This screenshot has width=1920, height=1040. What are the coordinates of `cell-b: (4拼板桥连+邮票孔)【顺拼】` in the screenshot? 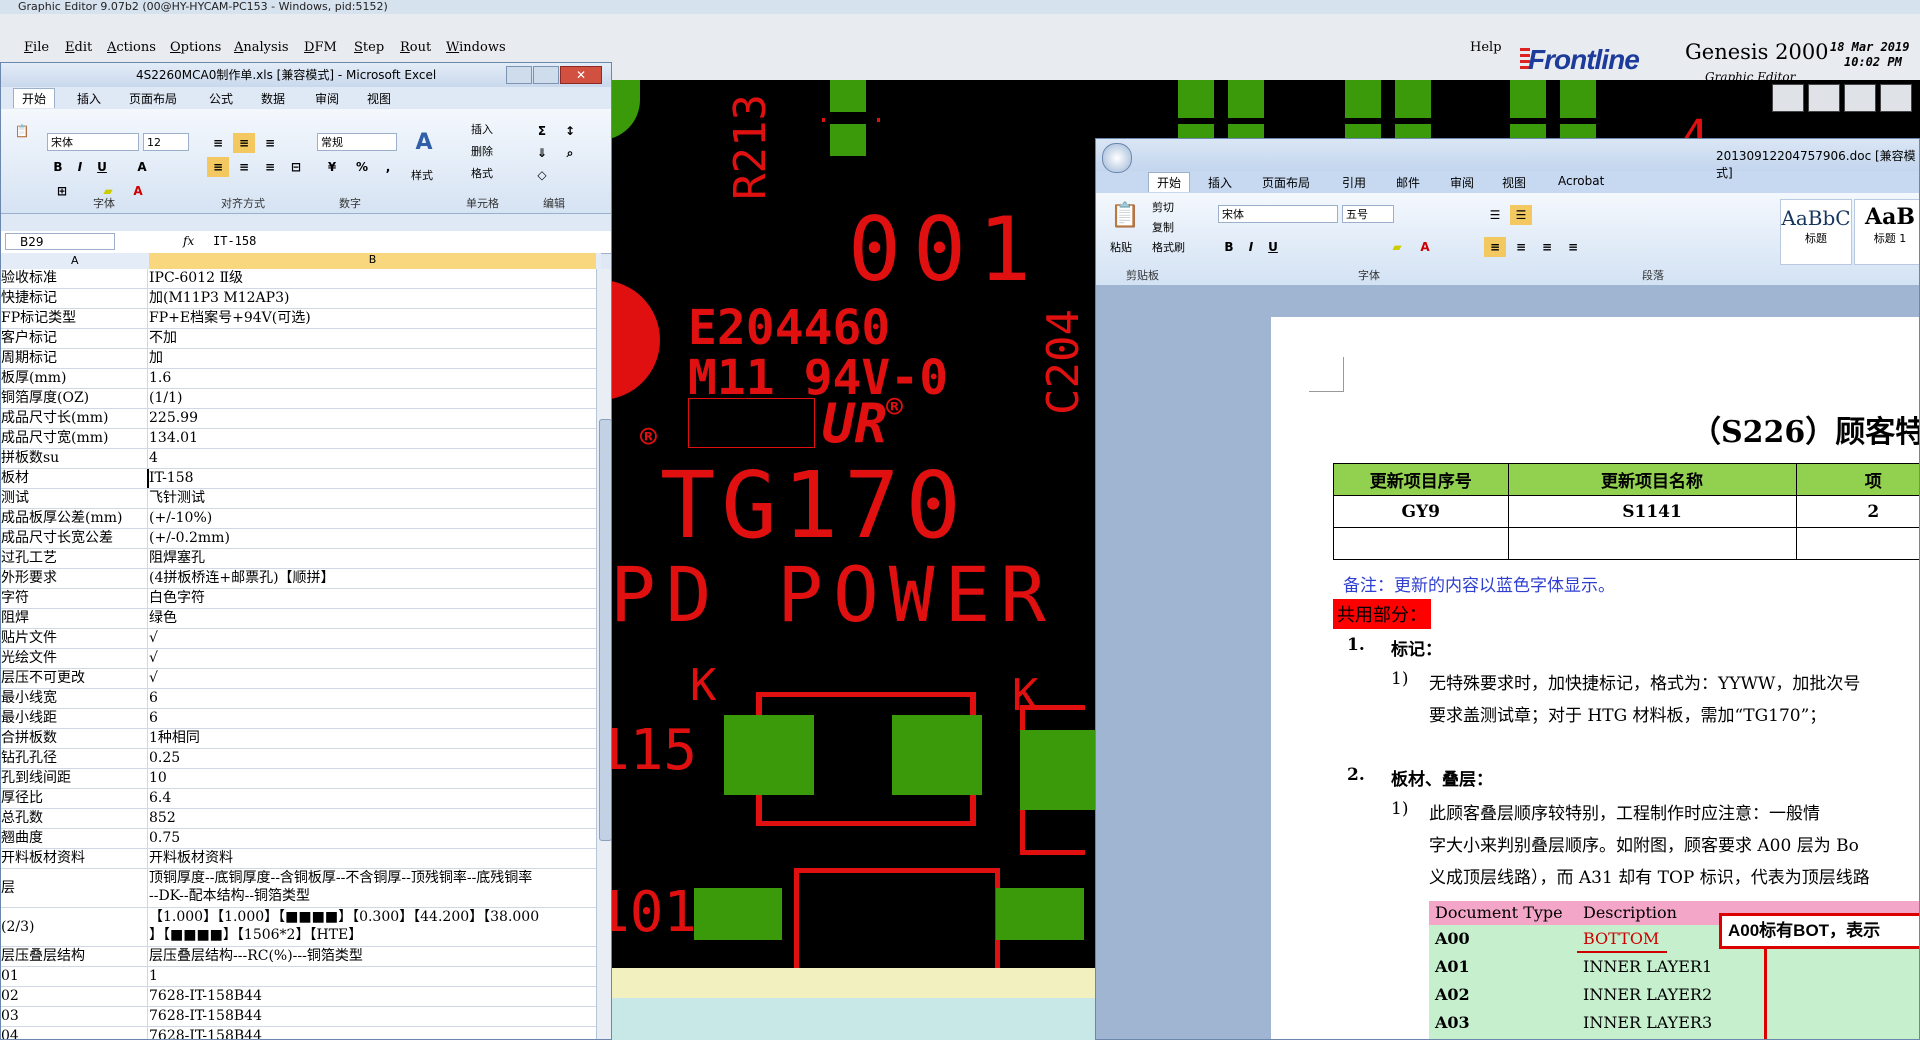 It's located at (372, 578).